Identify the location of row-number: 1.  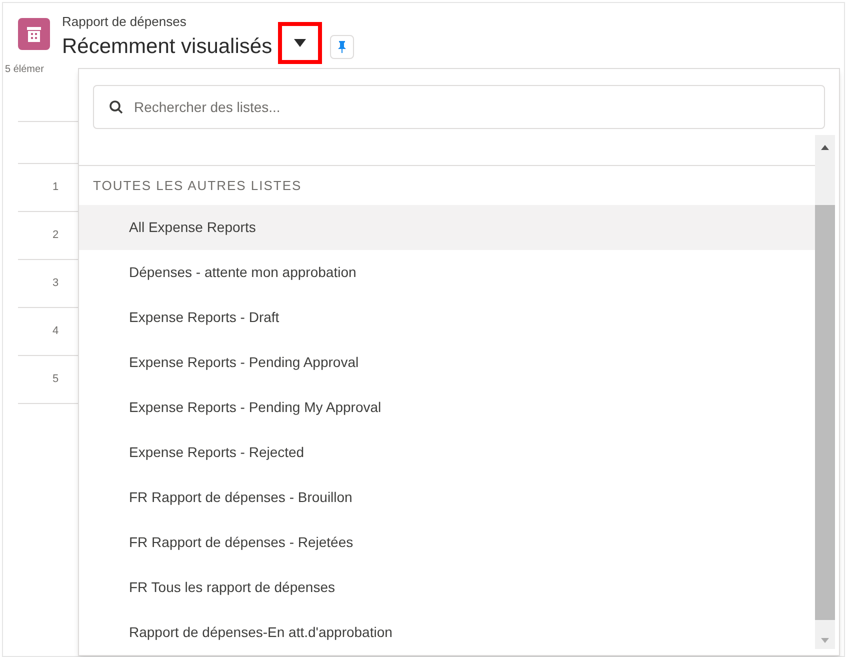
(55, 188).